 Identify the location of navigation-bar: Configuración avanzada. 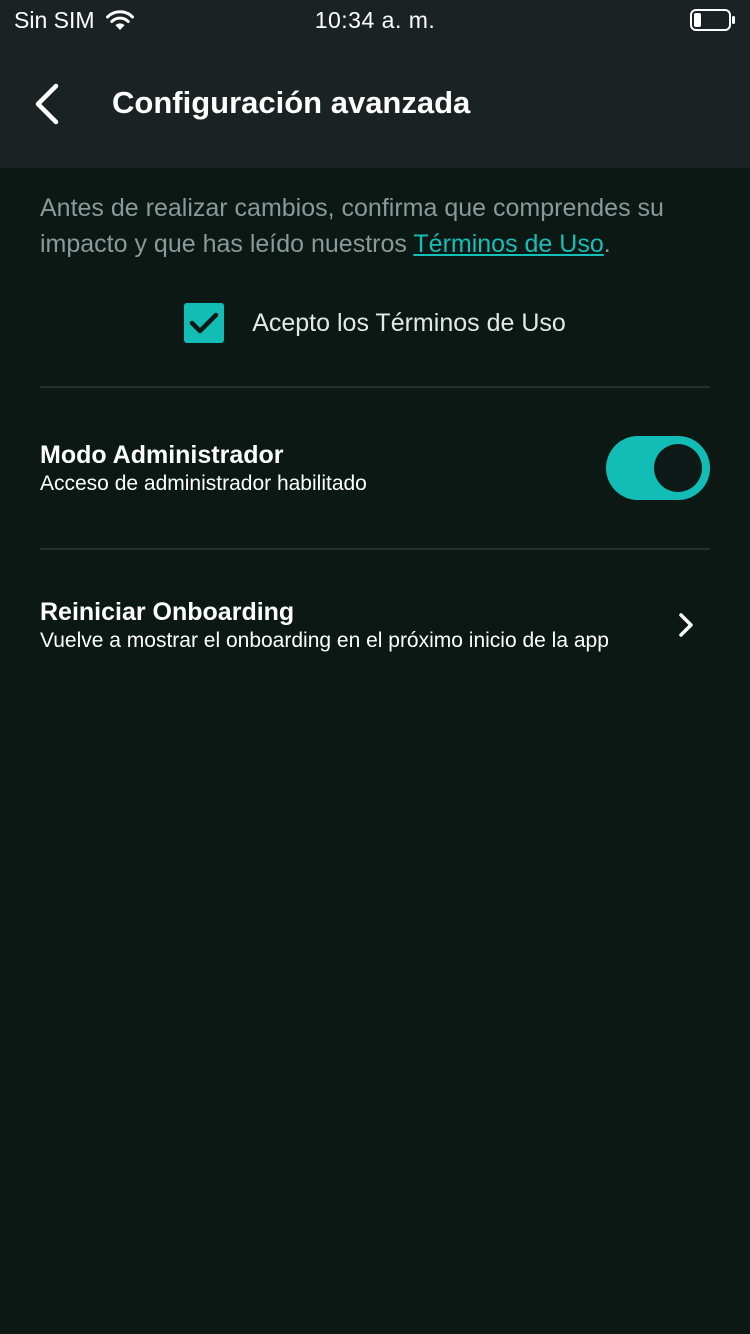
(375, 104).